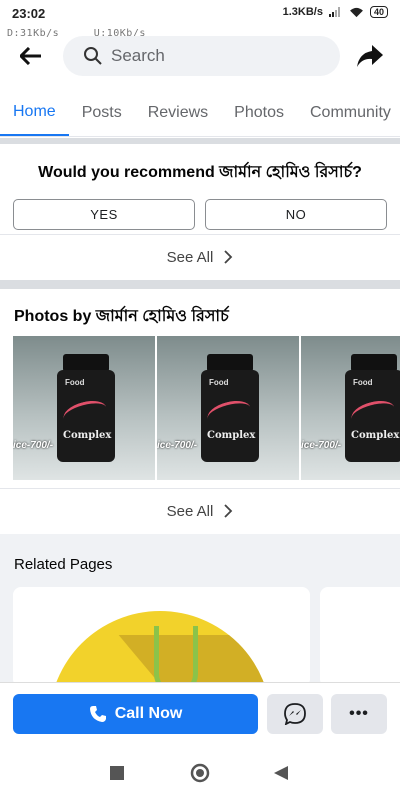 The width and height of the screenshot is (400, 800). Describe the element at coordinates (102, 112) in the screenshot. I see `tab-posts: Posts` at that location.